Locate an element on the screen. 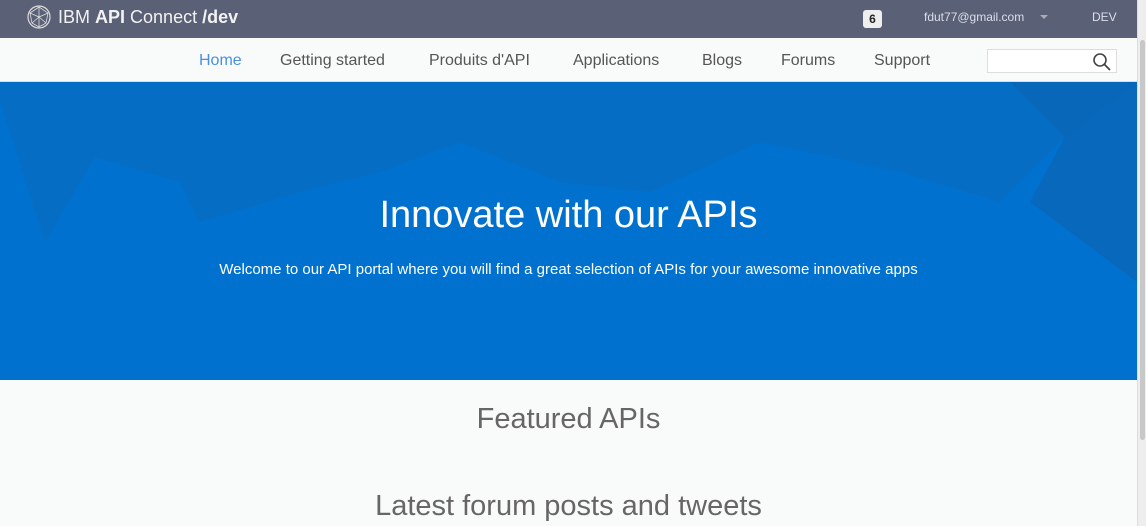  search-icon is located at coordinates (1102, 62).